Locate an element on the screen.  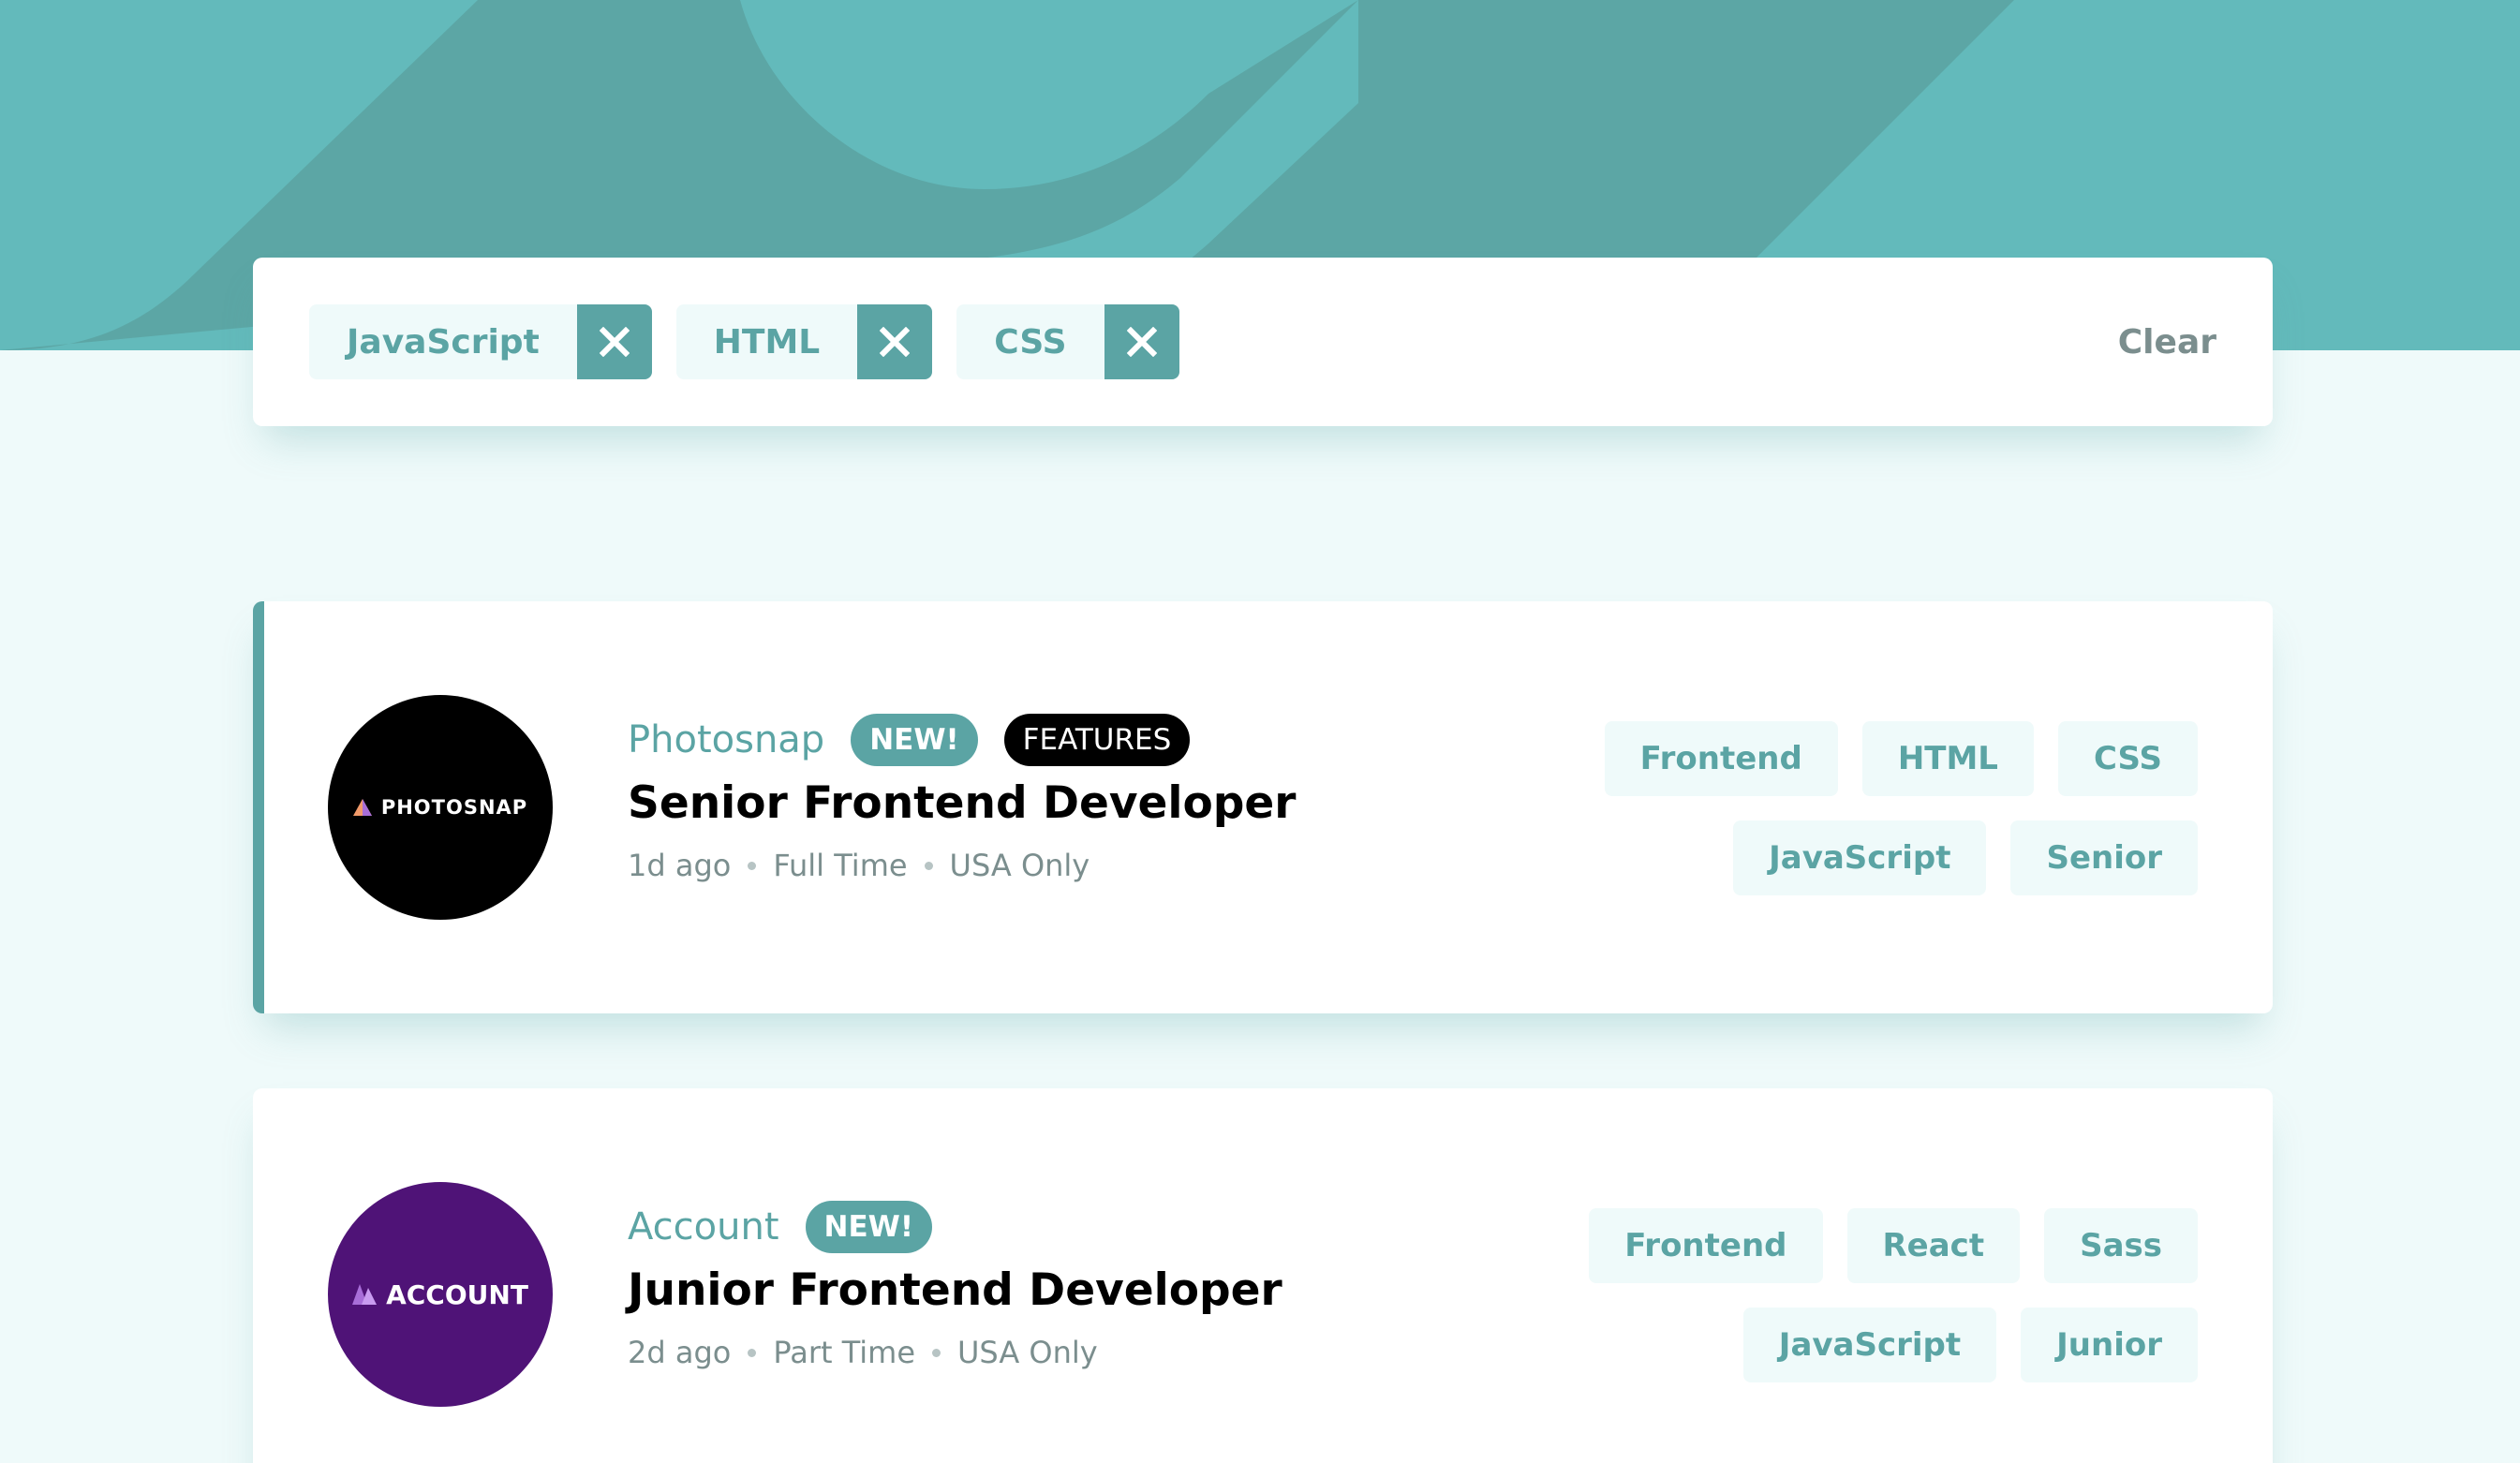
filter-chip-css: CSS is located at coordinates (1067, 341).